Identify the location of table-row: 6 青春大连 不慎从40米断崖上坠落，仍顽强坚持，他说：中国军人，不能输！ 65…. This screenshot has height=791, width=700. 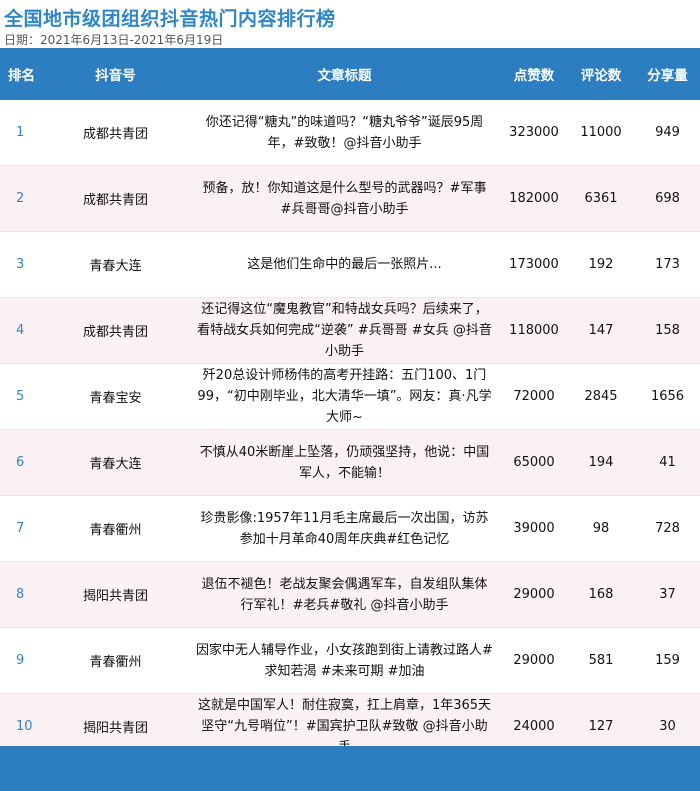
(350, 462).